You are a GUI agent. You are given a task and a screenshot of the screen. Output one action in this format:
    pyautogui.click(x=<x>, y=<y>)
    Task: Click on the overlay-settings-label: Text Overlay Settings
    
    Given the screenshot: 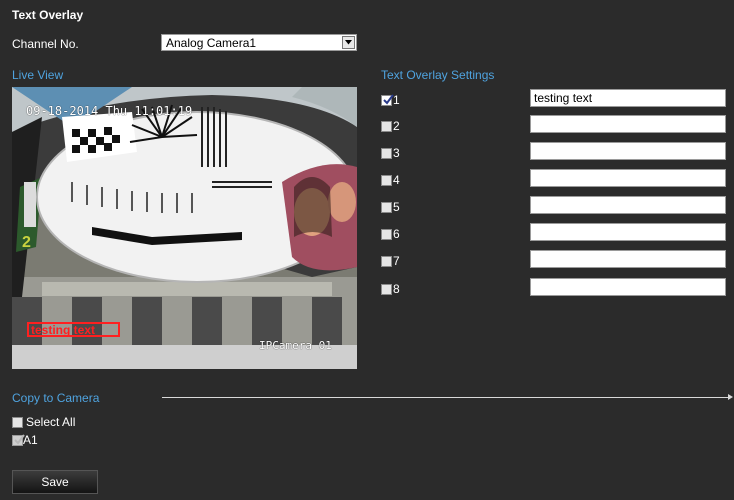 What is the action you would take?
    pyautogui.click(x=438, y=75)
    